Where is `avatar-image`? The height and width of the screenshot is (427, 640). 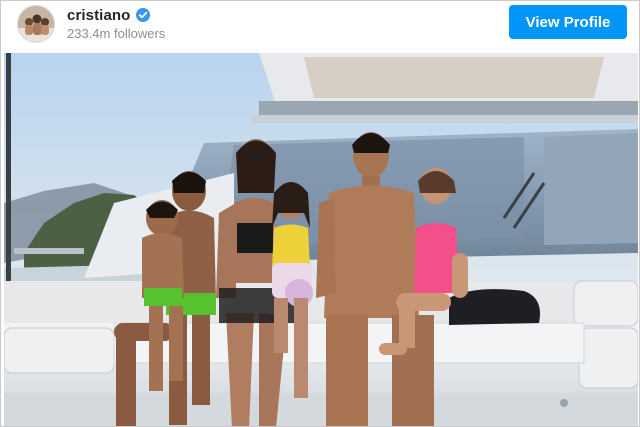 avatar-image is located at coordinates (36, 24).